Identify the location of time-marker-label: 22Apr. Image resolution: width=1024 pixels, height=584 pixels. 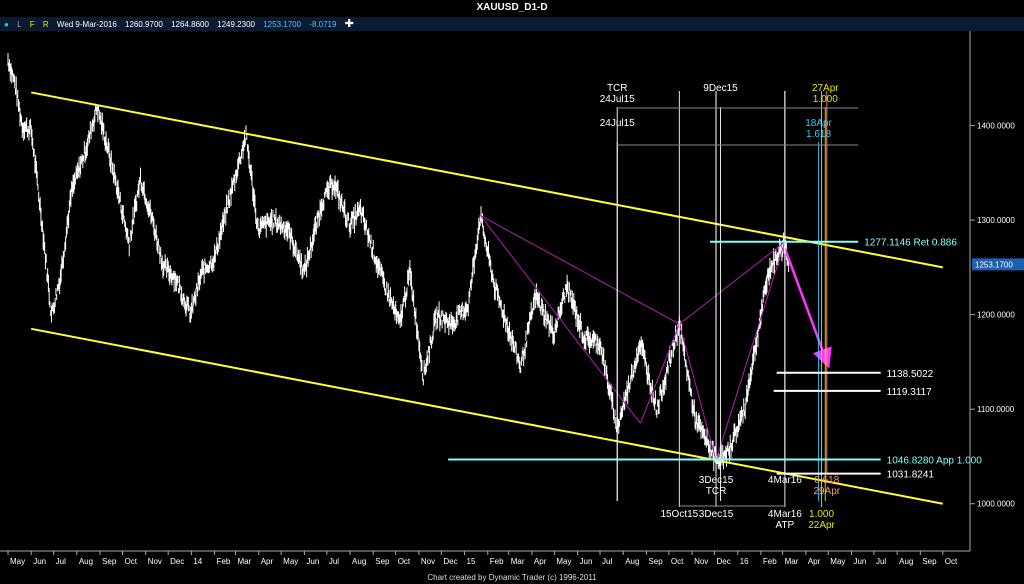
(821, 525).